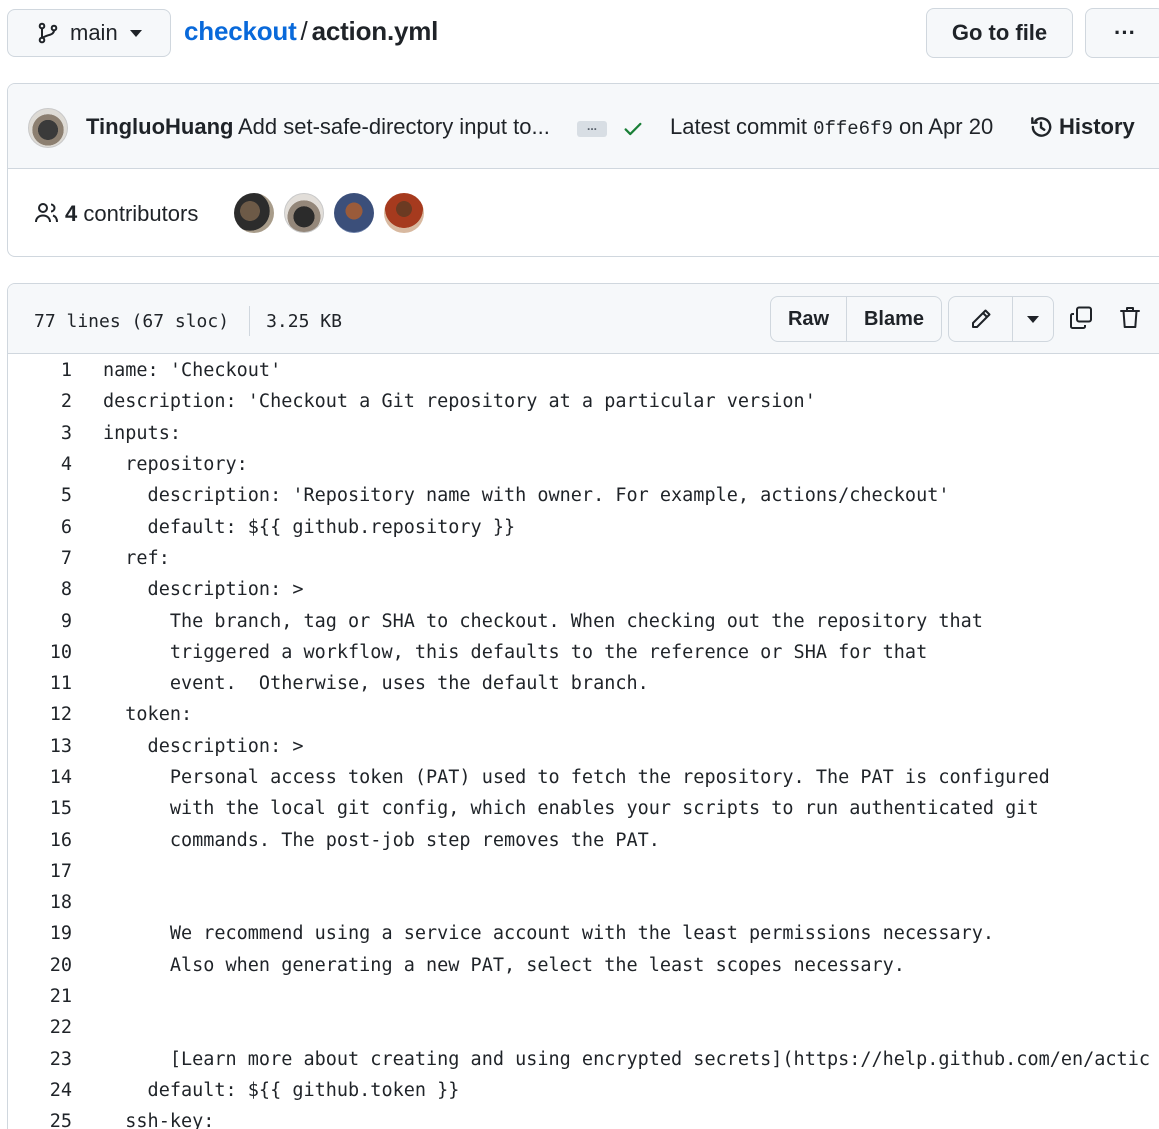 This screenshot has height=1129, width=1159. What do you see at coordinates (40, 746) in the screenshot?
I see `line-number: 13` at bounding box center [40, 746].